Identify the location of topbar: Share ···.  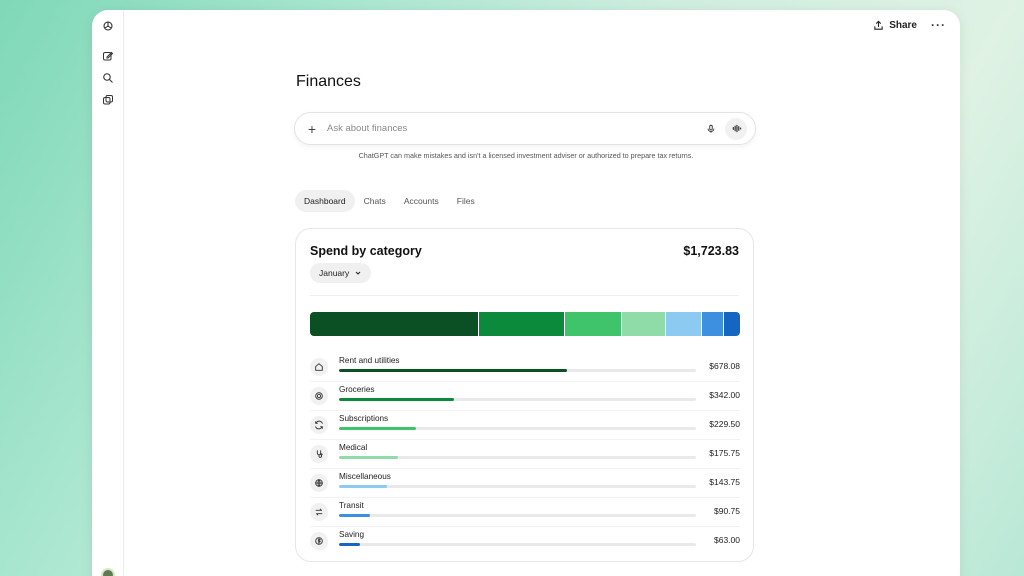
(909, 25).